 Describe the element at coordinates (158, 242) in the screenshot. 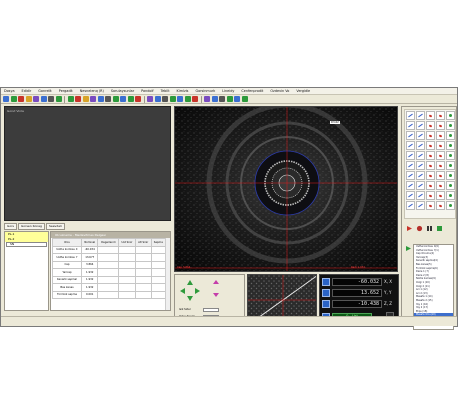

I see `column-header: Sapma` at that location.